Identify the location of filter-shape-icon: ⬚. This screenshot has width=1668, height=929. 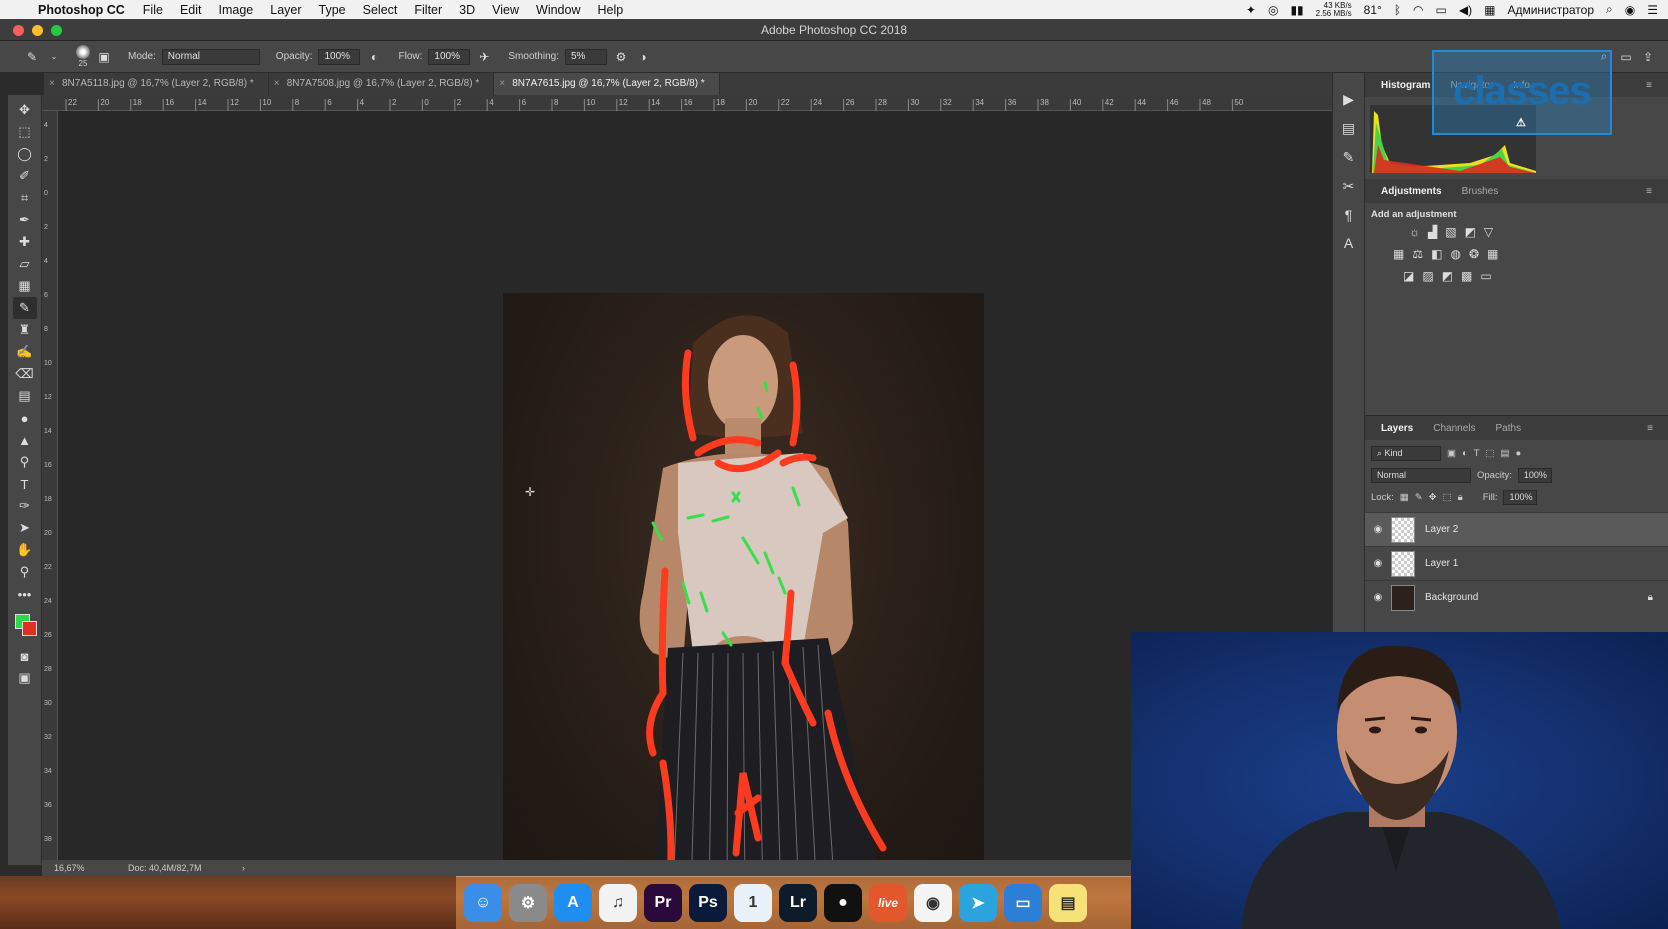
(1490, 453).